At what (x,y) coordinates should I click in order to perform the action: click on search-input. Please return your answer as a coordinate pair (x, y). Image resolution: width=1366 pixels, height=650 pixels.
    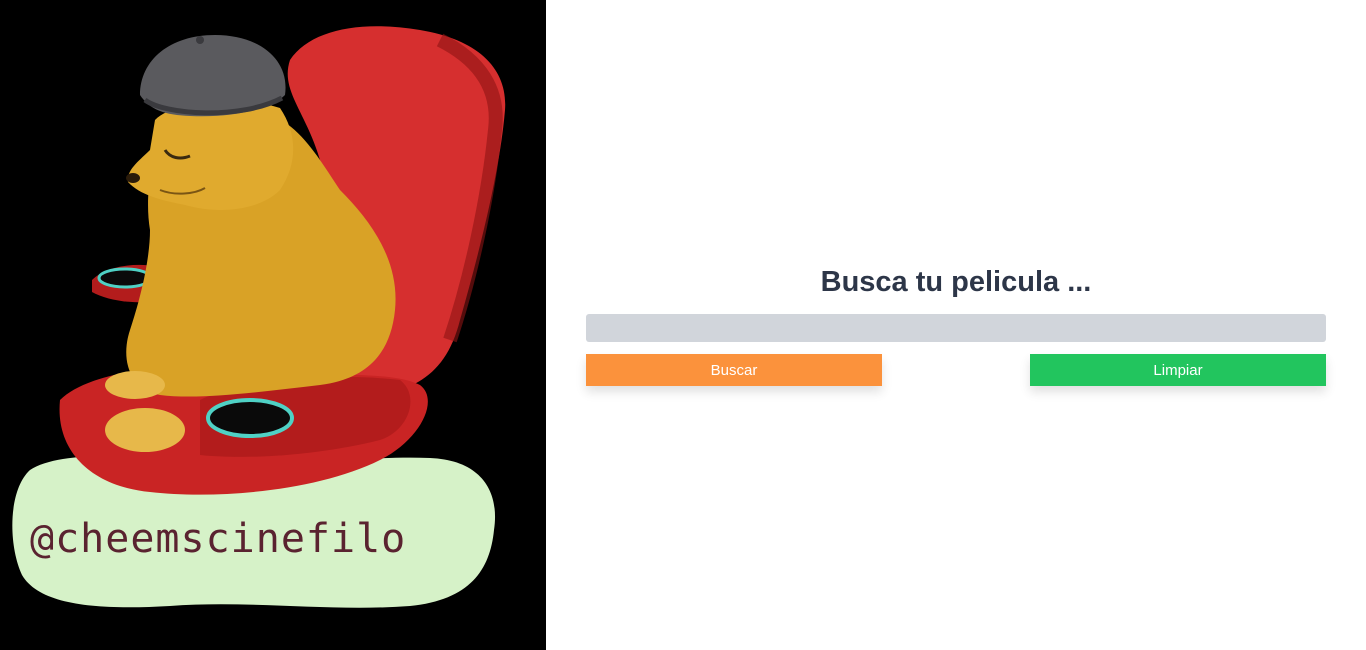
    Looking at the image, I should click on (956, 328).